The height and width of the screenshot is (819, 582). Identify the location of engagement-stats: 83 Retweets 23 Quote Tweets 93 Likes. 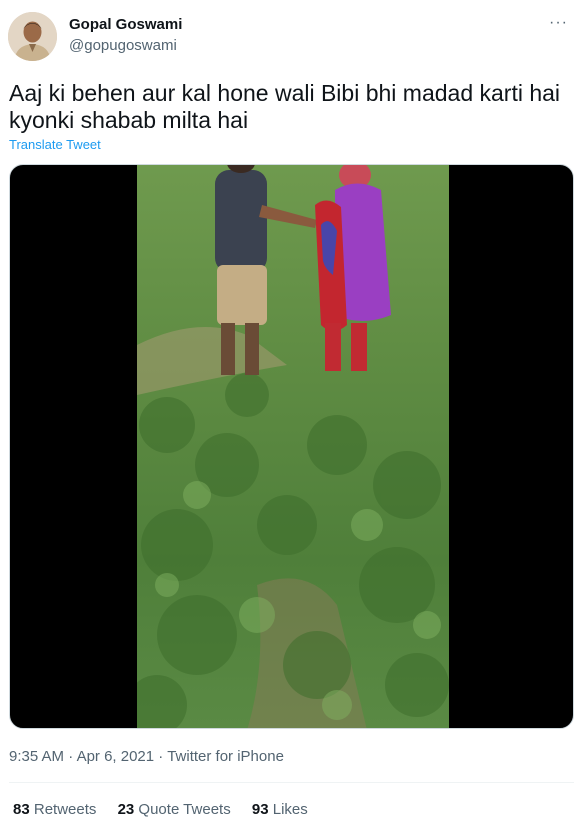
(169, 809).